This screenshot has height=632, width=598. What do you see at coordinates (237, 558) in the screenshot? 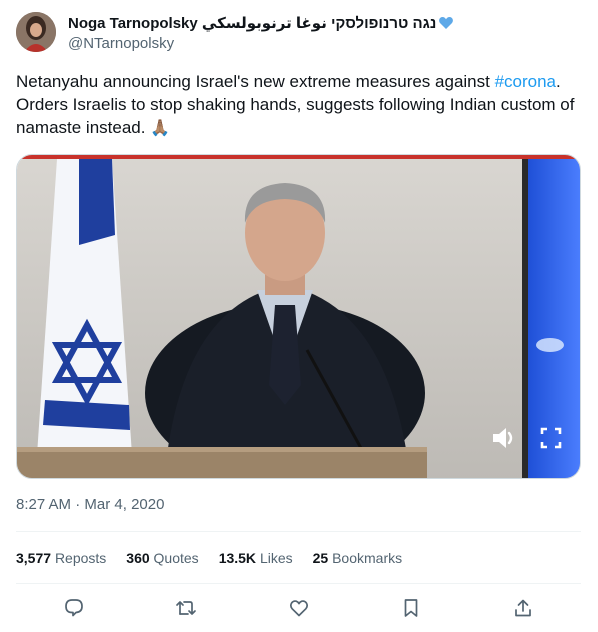
I see `likes-count: 13.5K` at bounding box center [237, 558].